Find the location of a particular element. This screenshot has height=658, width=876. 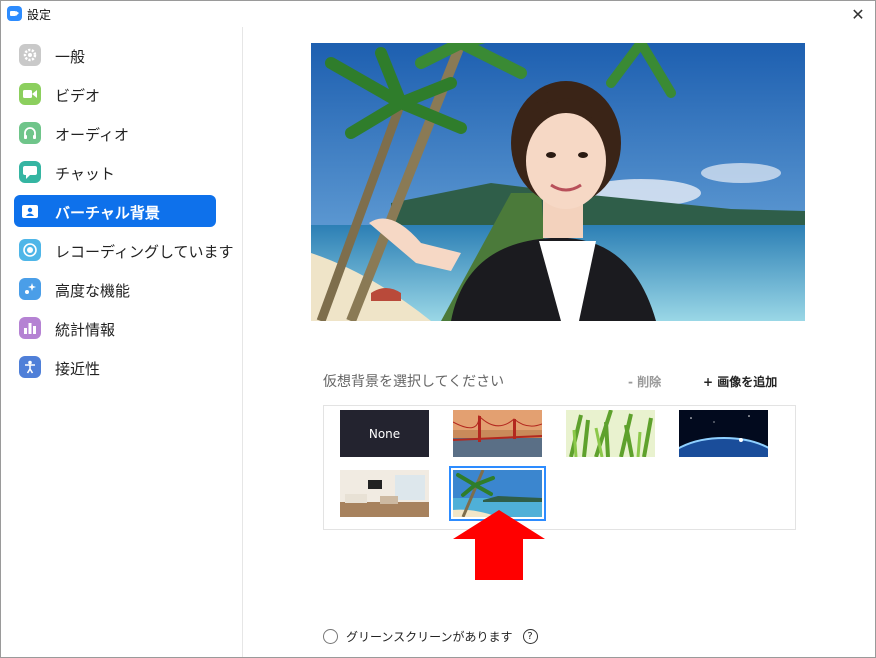

help-icon: ? is located at coordinates (530, 636).